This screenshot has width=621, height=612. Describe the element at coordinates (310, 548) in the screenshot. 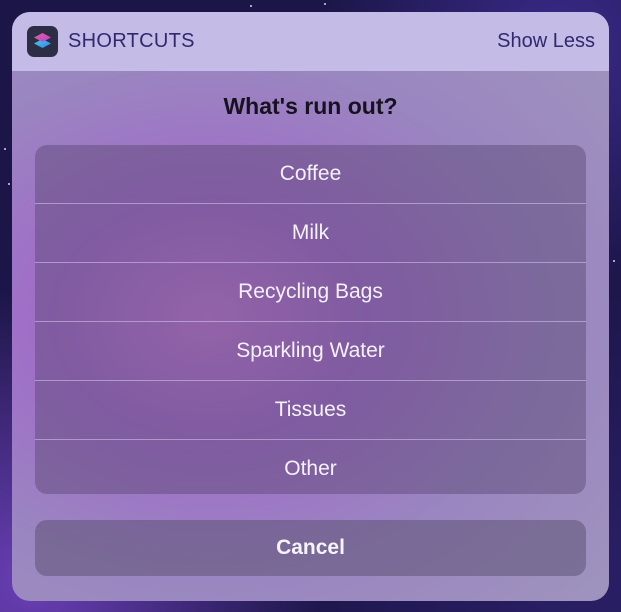

I see `cancel-button: Cancel` at that location.